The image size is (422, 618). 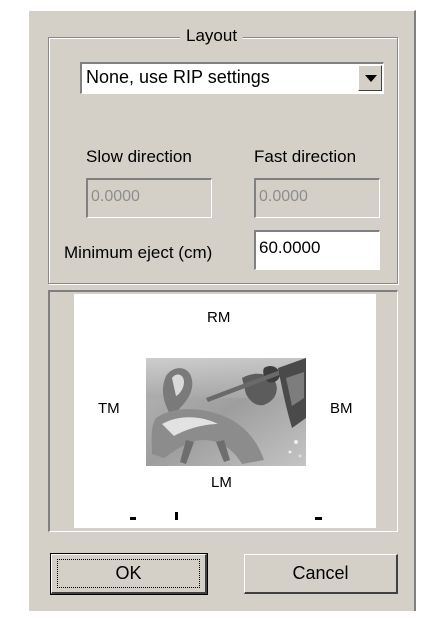 I want to click on layout-select-dropdown-button, so click(x=370, y=78).